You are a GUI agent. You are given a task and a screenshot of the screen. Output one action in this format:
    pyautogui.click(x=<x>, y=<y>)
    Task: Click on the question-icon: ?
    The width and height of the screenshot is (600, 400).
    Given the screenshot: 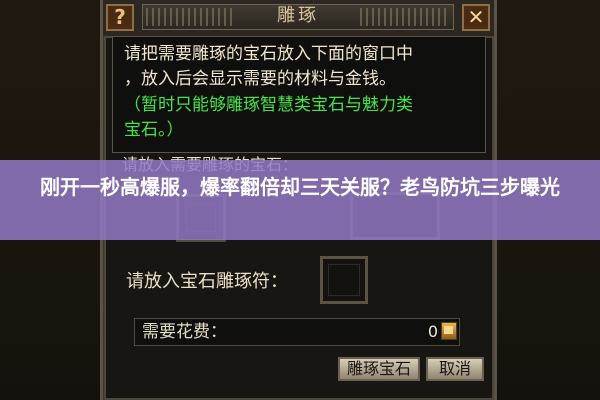 What is the action you would take?
    pyautogui.click(x=120, y=17)
    